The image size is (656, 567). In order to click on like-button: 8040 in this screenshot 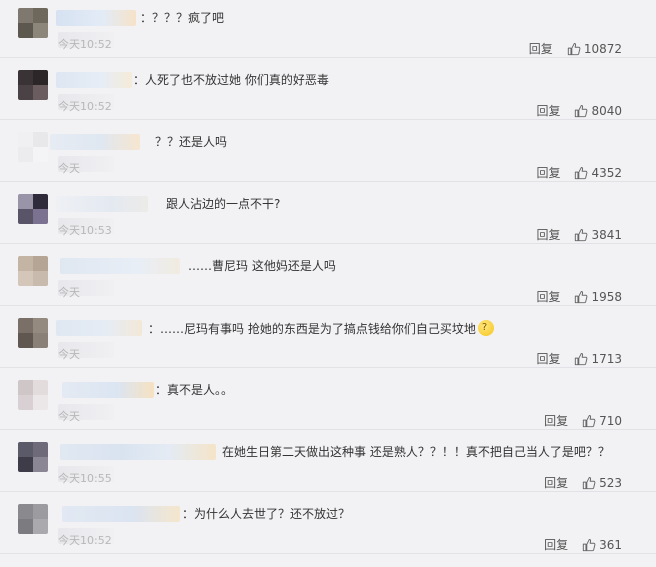, I will do `click(598, 111)`.